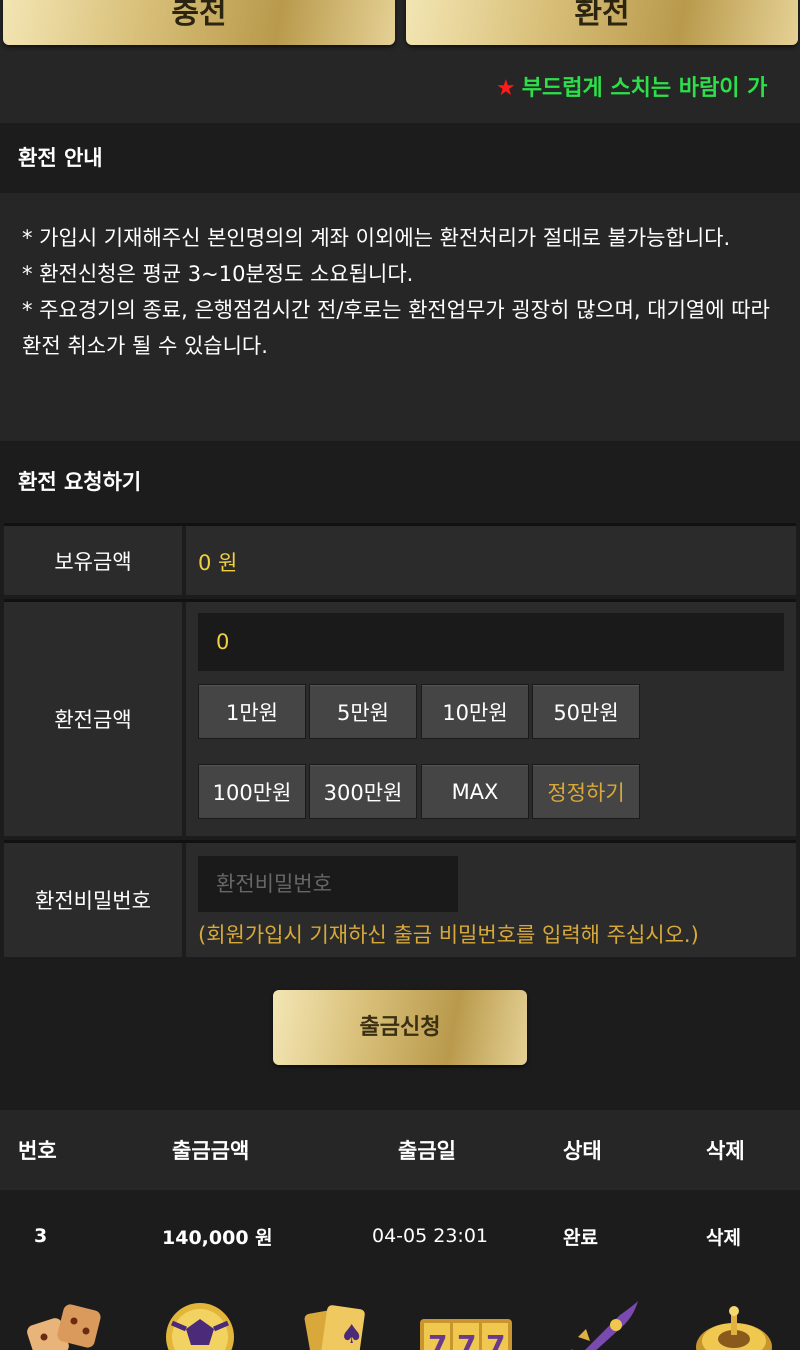  I want to click on amount-label: 환전금액, so click(93, 719).